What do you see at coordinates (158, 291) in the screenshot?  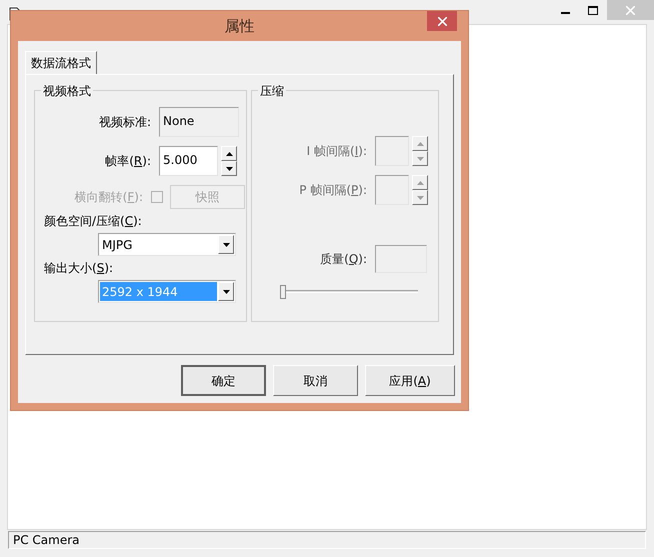 I see `dropdown-value: 2592 x 1944` at bounding box center [158, 291].